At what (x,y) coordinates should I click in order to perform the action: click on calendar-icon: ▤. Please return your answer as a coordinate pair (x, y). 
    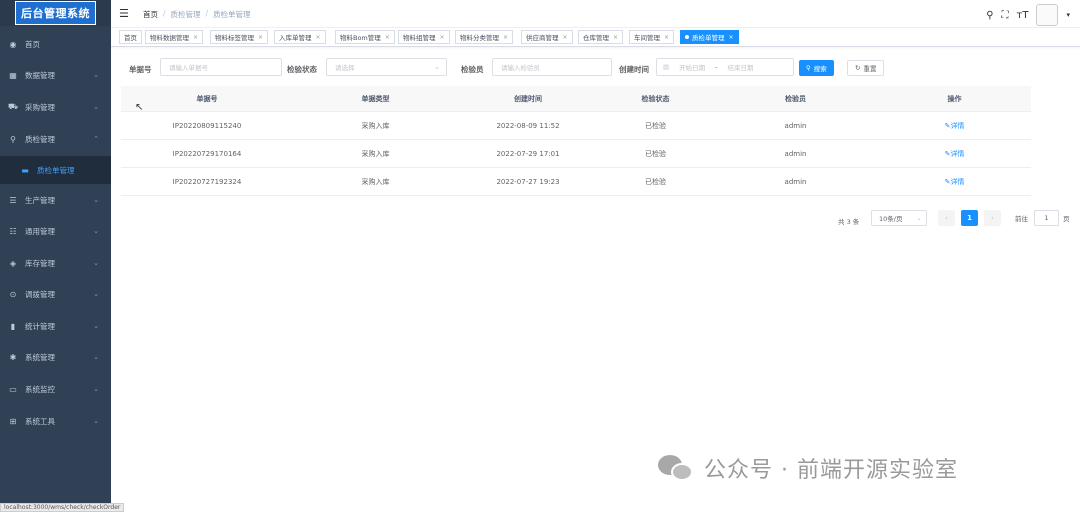
    Looking at the image, I should click on (666, 67).